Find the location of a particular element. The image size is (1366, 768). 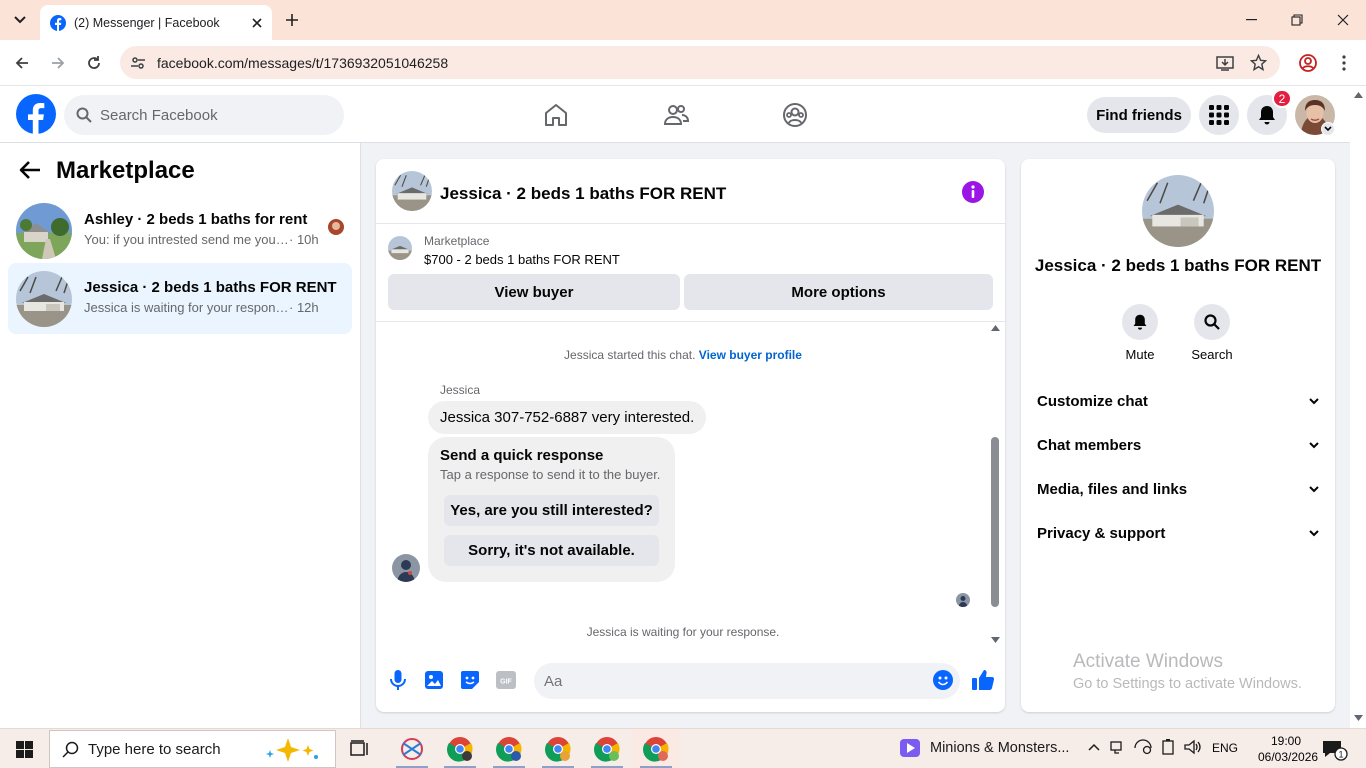

back-button is located at coordinates (22, 63).